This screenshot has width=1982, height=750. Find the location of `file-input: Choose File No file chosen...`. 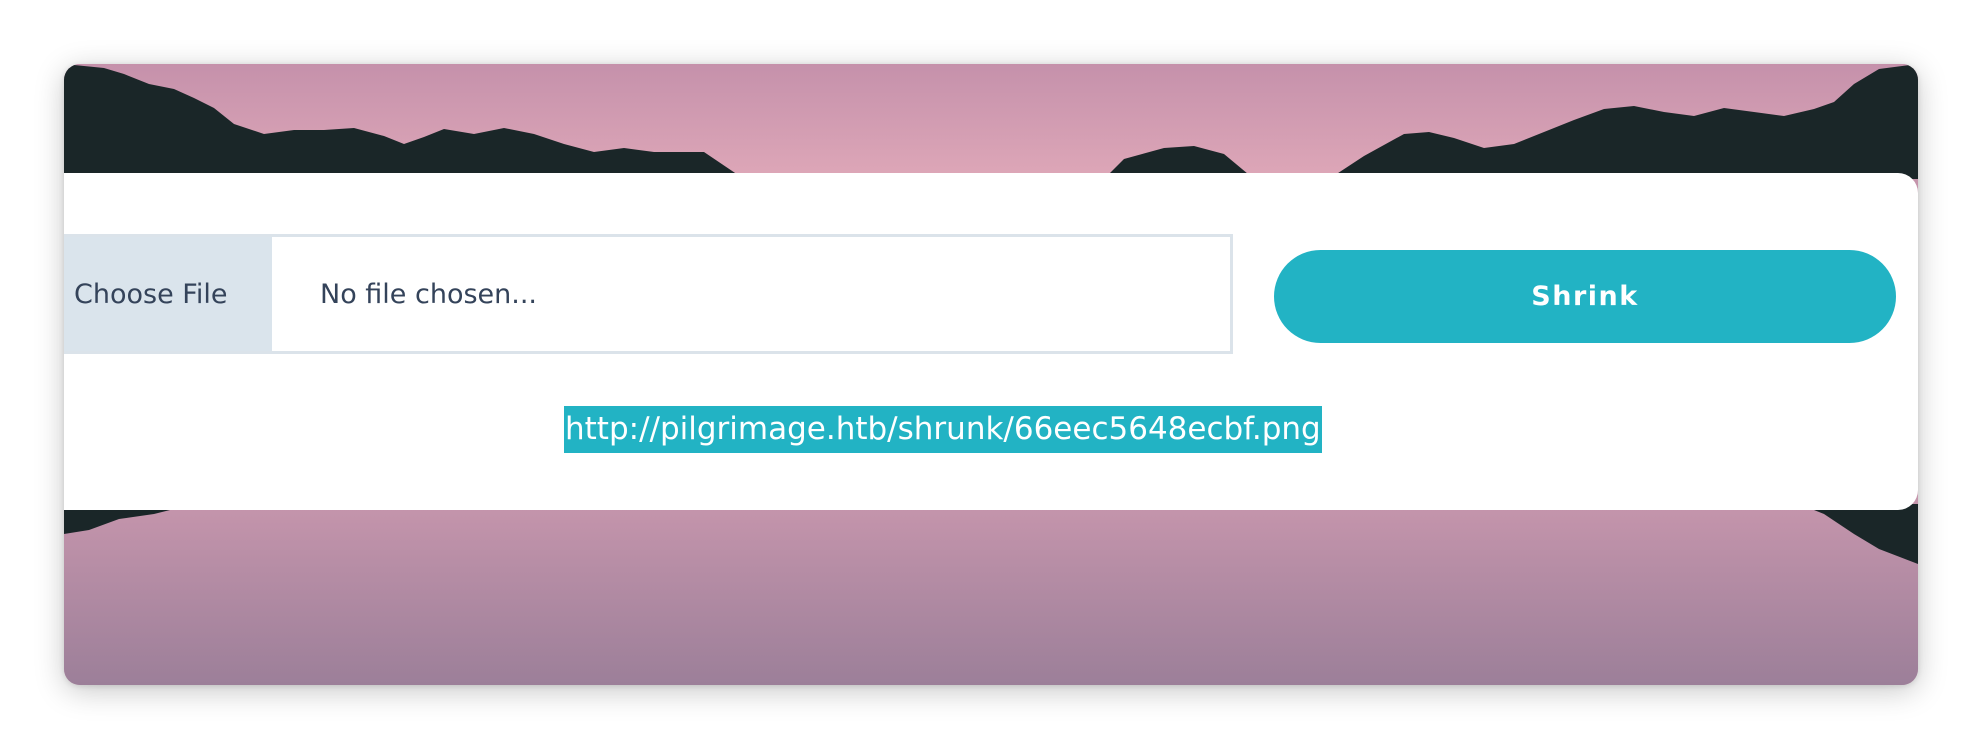

file-input: Choose File No file chosen... is located at coordinates (648, 294).